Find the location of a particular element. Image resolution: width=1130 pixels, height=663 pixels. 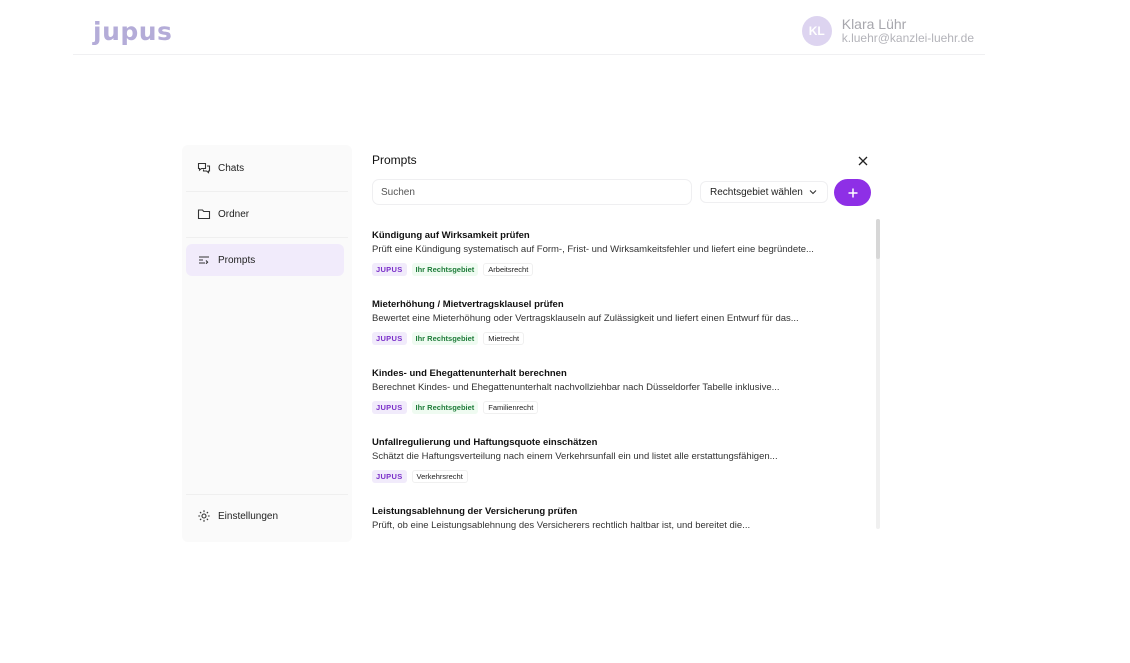

sidebar-item-label: Prompts is located at coordinates (237, 260).